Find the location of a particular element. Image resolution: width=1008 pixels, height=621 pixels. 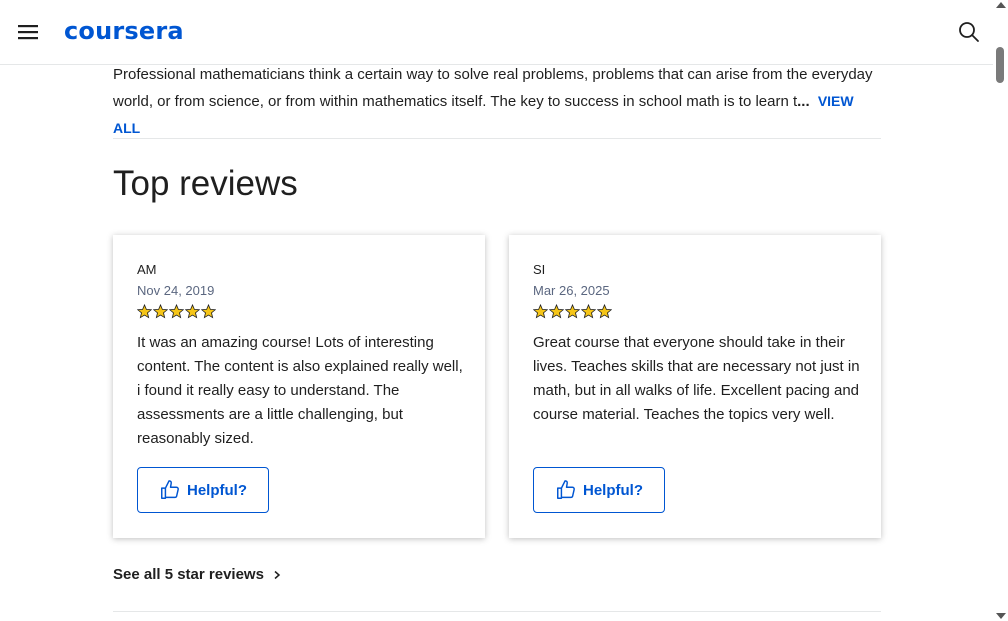

reviewer-name: SI is located at coordinates (539, 269).